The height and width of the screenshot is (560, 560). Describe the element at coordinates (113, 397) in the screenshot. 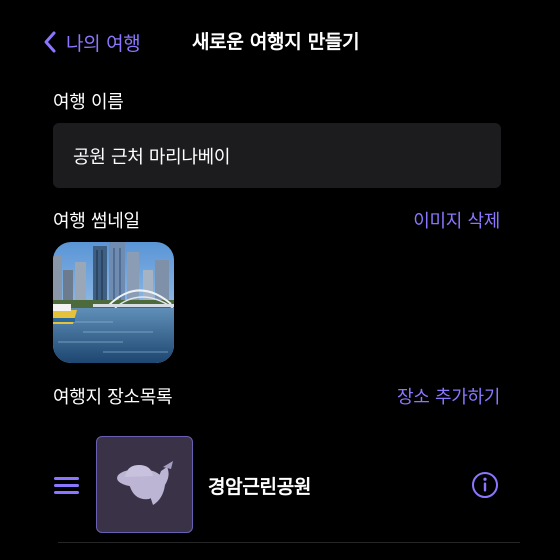

I see `places-label: 여행지 장소목록` at that location.